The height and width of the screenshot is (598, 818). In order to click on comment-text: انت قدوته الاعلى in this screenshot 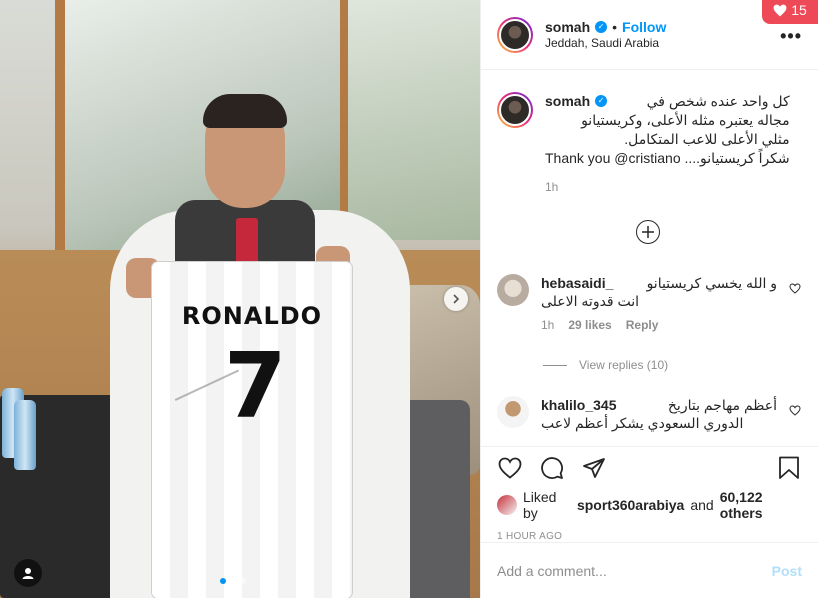, I will do `click(590, 301)`.